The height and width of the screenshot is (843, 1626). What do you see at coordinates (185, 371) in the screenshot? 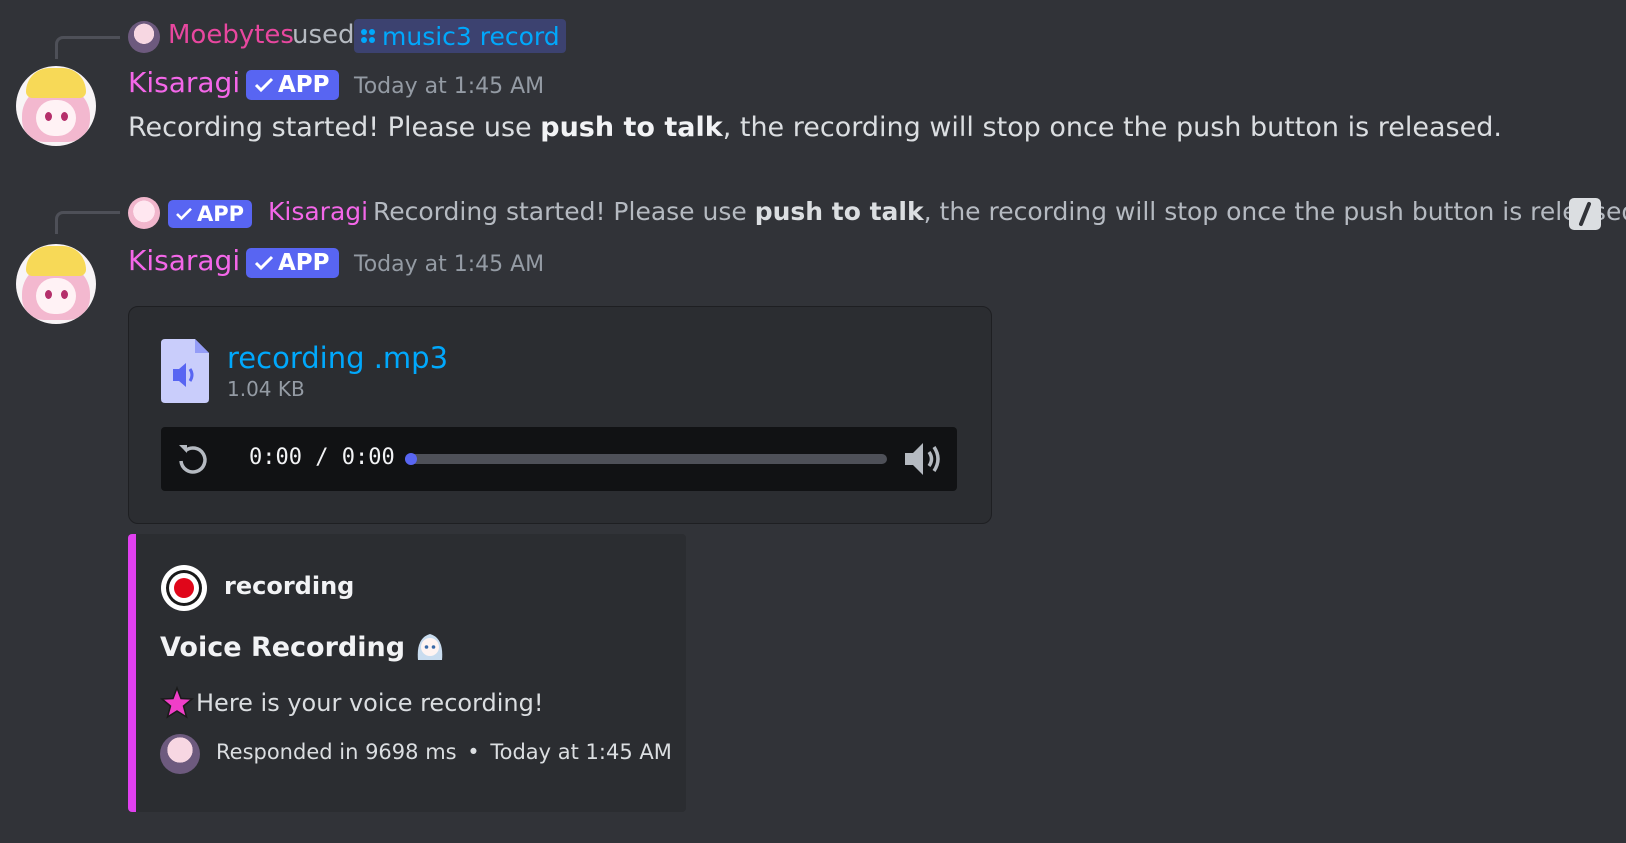
I see `audio-file-icon` at bounding box center [185, 371].